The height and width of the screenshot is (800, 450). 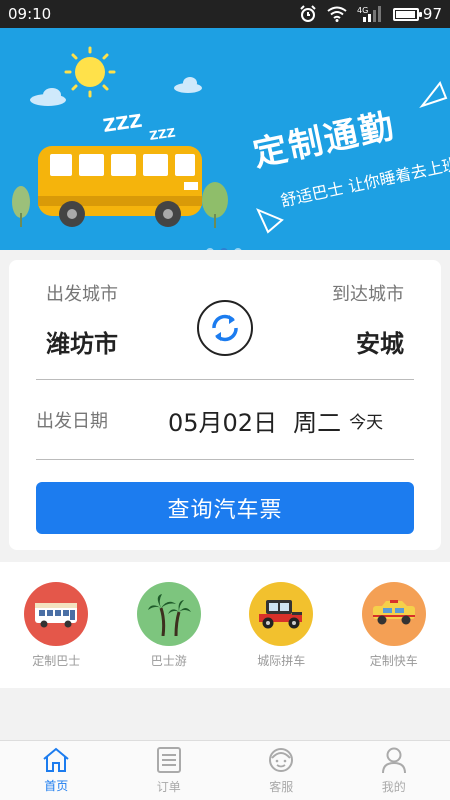 I want to click on nav-orders: 订单, so click(x=169, y=770).